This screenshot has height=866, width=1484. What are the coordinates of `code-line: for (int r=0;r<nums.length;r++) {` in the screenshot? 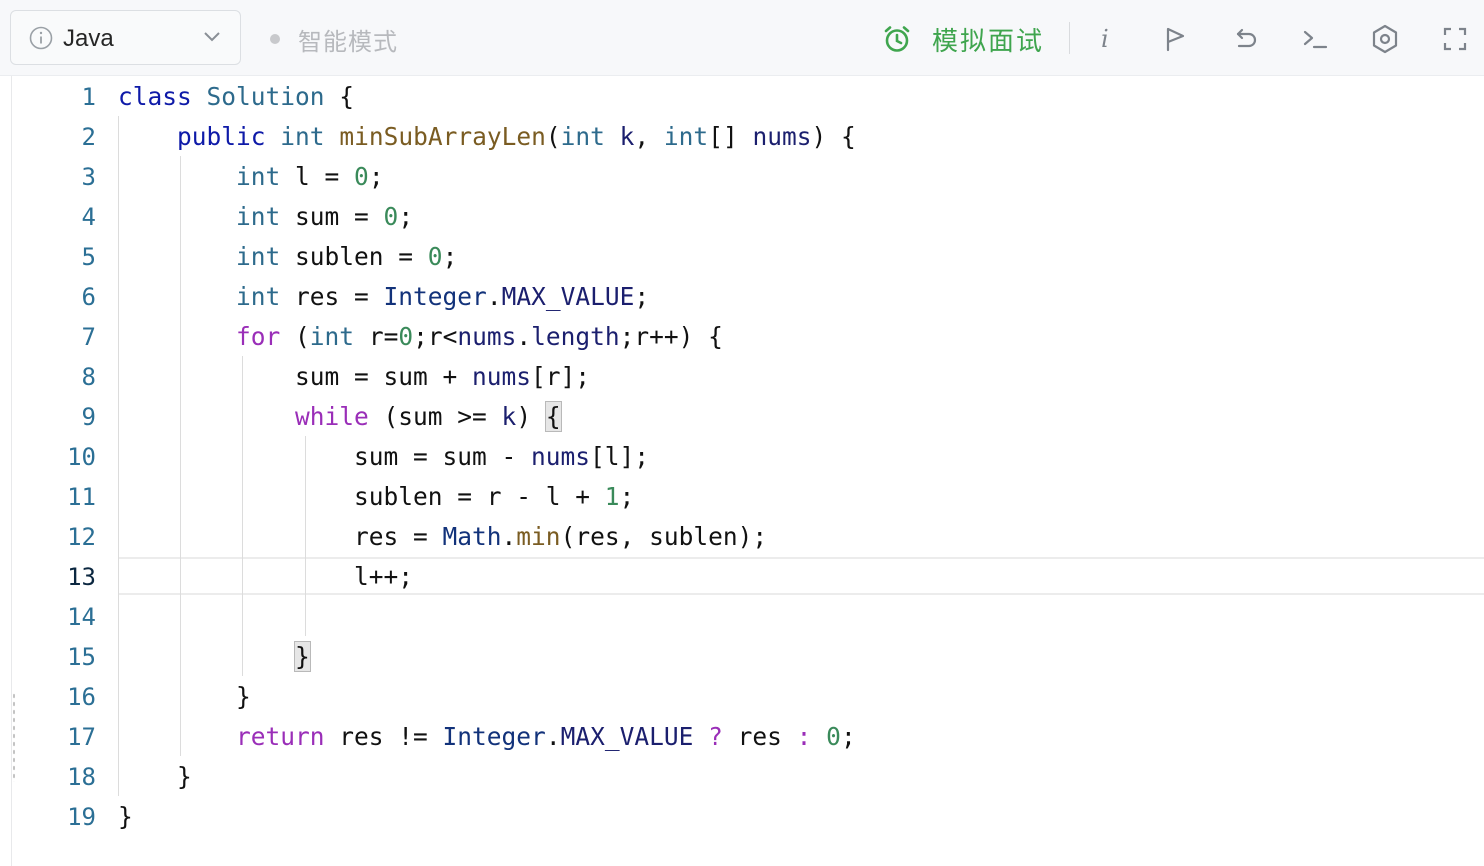 It's located at (420, 337).